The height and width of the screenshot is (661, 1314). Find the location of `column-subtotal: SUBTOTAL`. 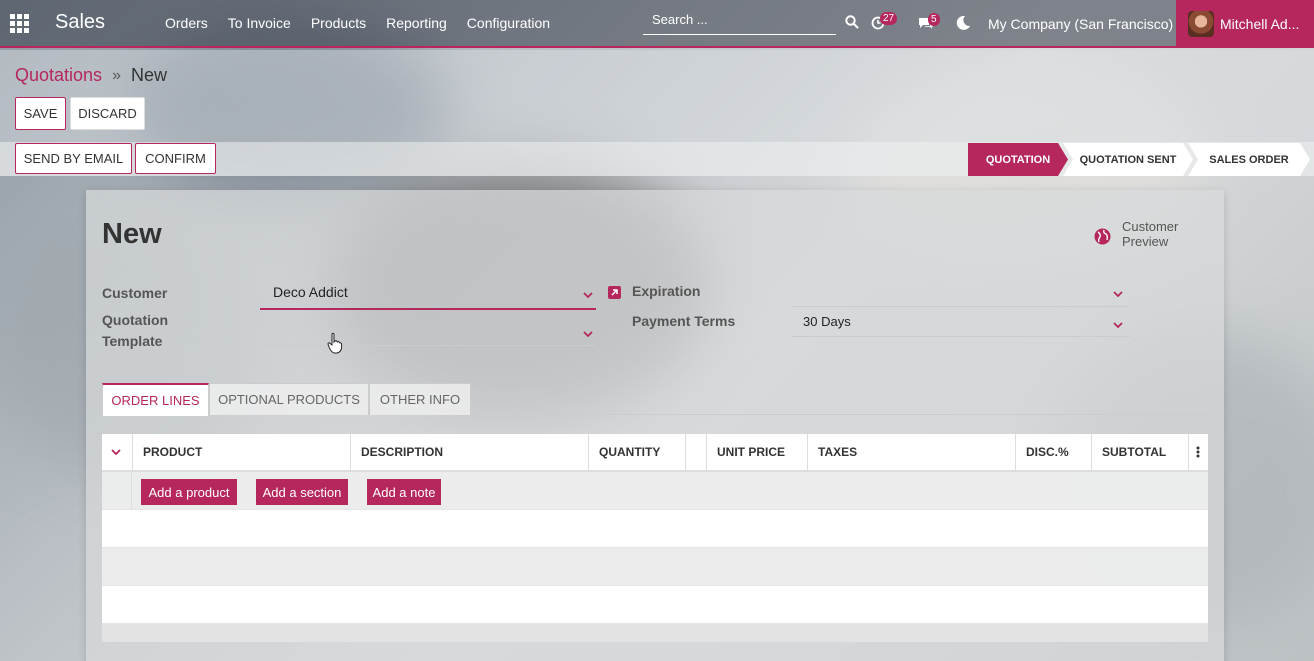

column-subtotal: SUBTOTAL is located at coordinates (1139, 452).